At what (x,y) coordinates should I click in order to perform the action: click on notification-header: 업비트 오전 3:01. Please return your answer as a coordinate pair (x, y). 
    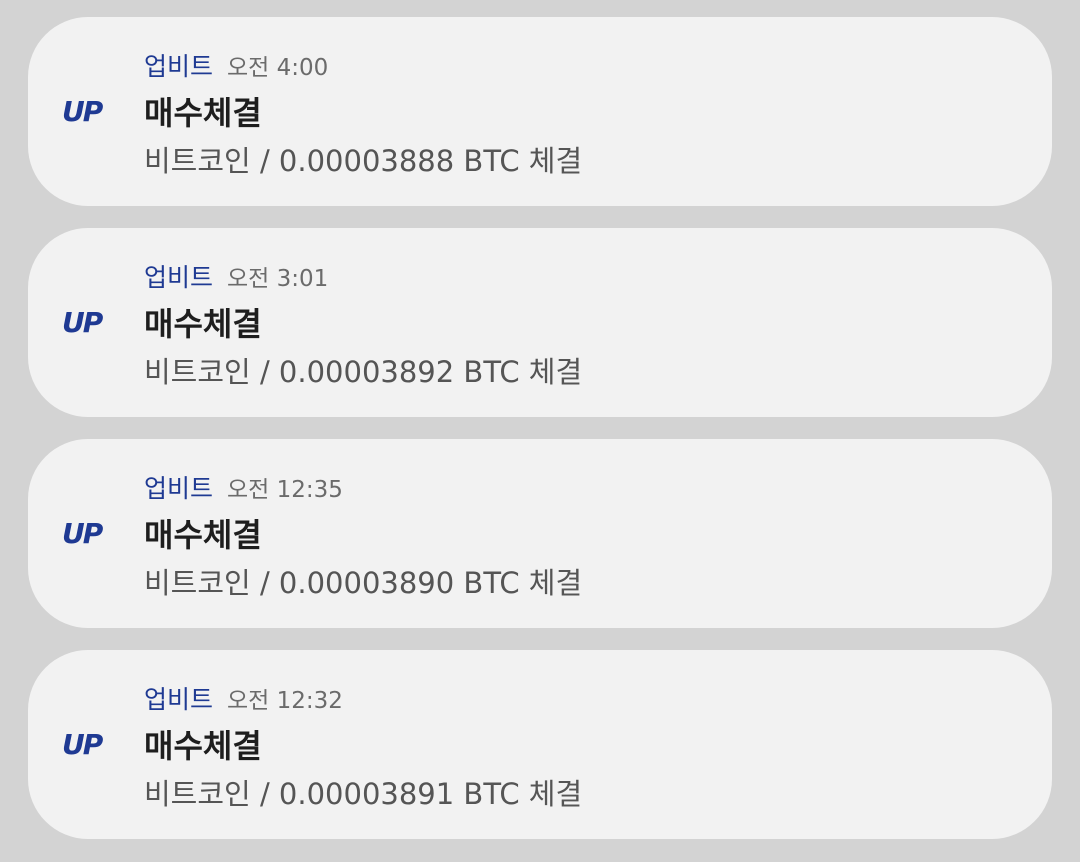
    Looking at the image, I should click on (236, 276).